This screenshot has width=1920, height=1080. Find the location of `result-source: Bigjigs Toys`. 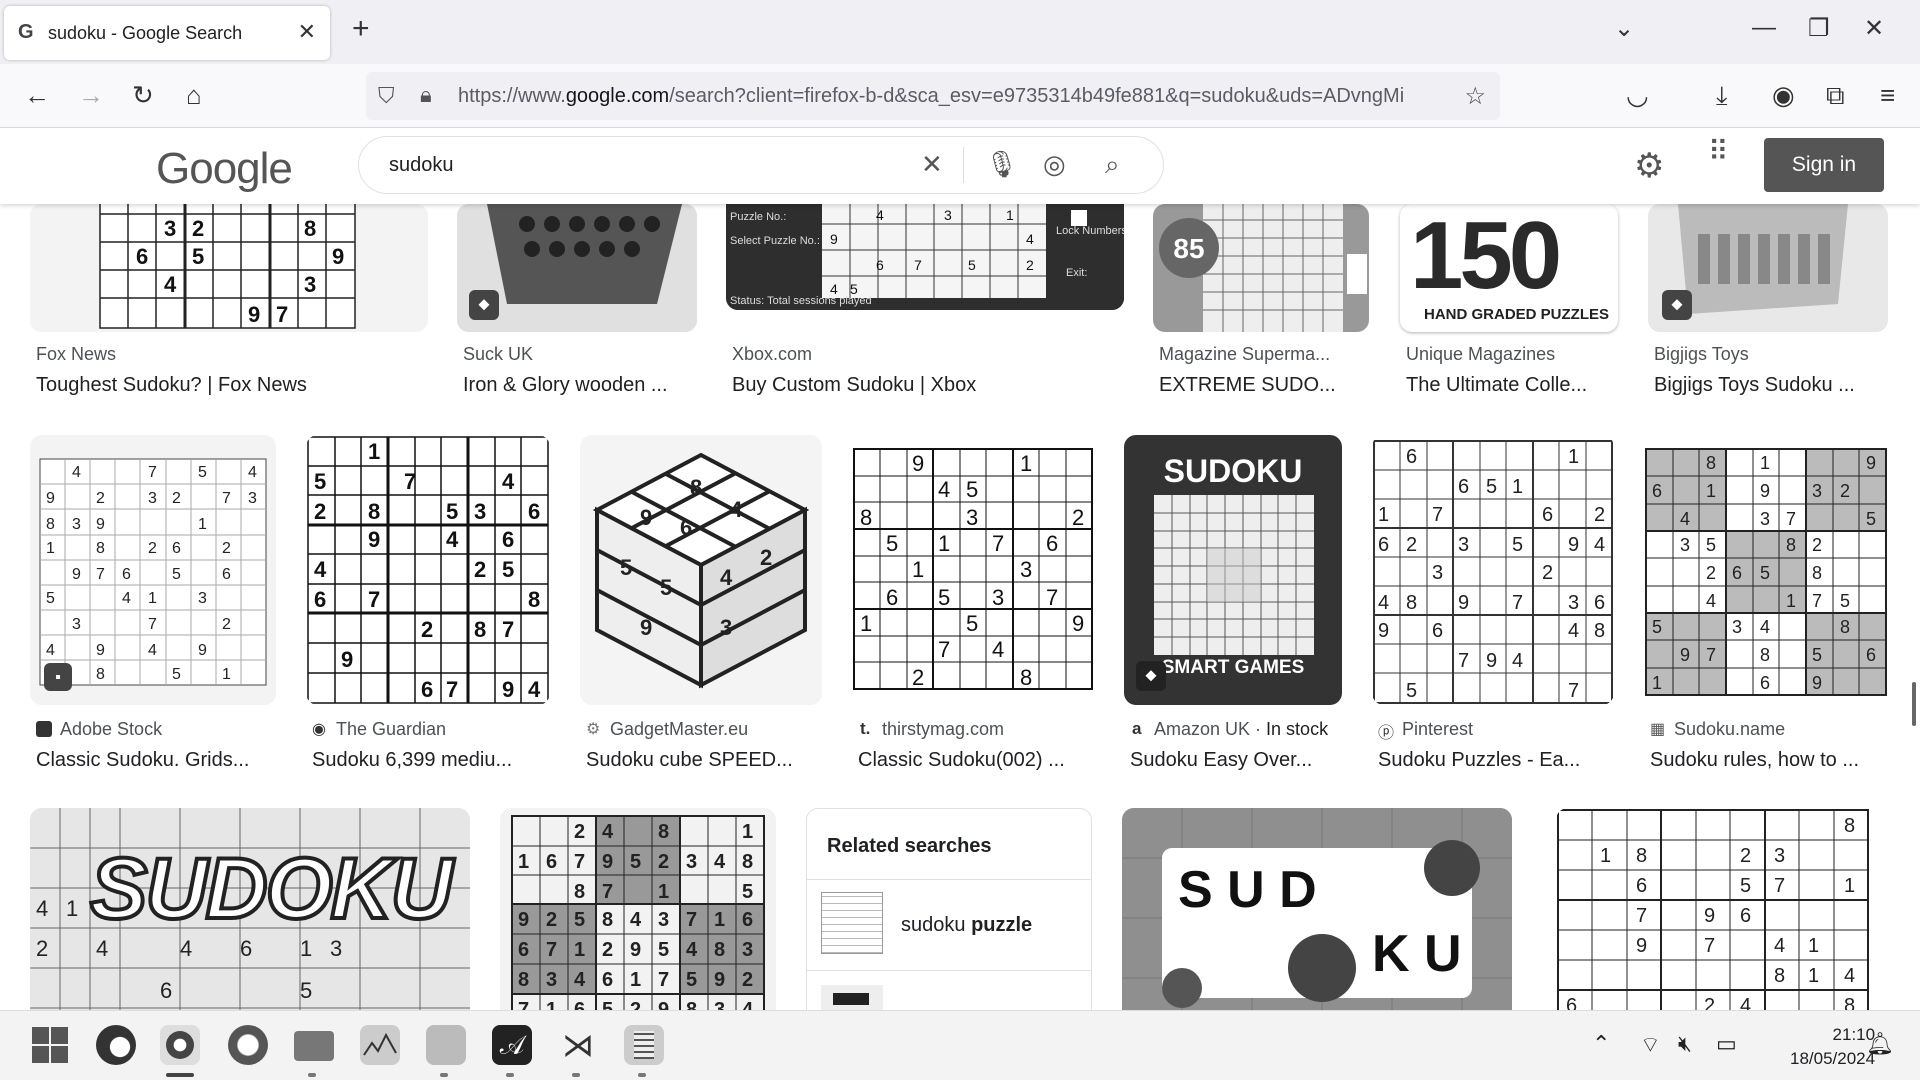

result-source: Bigjigs Toys is located at coordinates (1701, 354).